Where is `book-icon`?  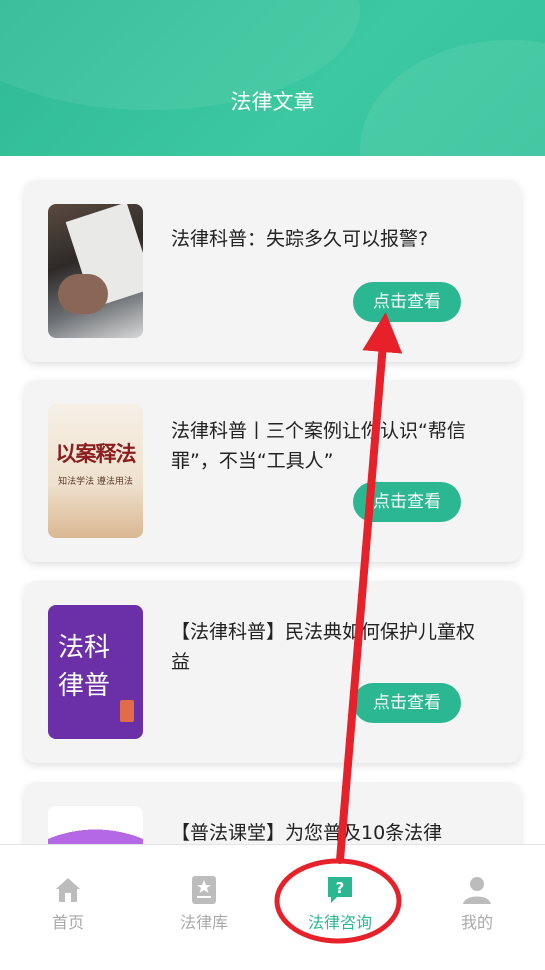 book-icon is located at coordinates (204, 890).